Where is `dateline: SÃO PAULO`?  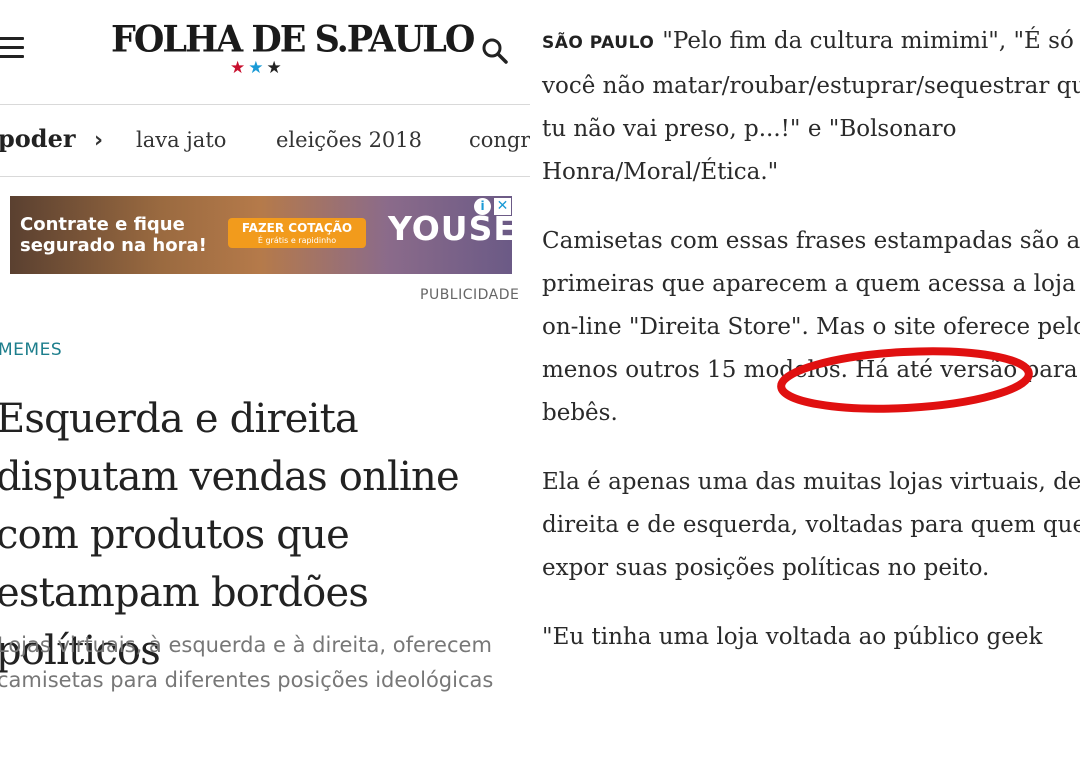 dateline: SÃO PAULO is located at coordinates (598, 43).